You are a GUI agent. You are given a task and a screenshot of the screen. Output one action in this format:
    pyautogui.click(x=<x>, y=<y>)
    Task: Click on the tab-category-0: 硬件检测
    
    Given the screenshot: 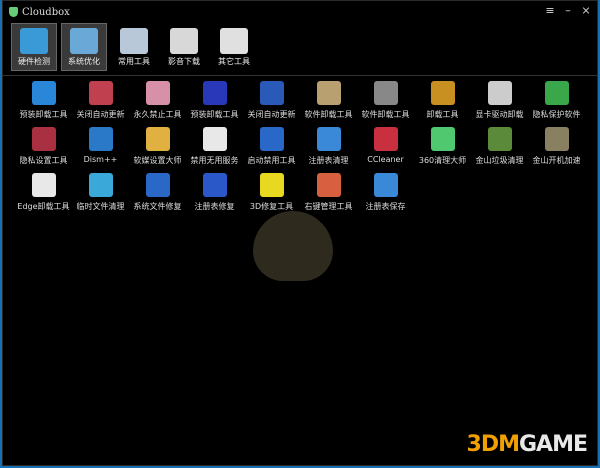 What is the action you would take?
    pyautogui.click(x=34, y=47)
    